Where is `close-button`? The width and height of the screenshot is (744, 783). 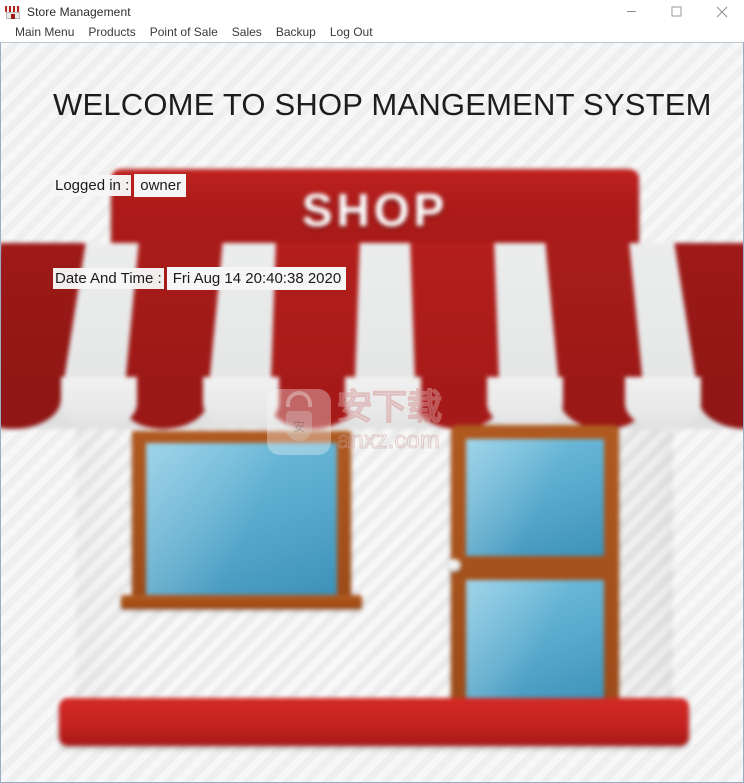
close-button is located at coordinates (721, 11).